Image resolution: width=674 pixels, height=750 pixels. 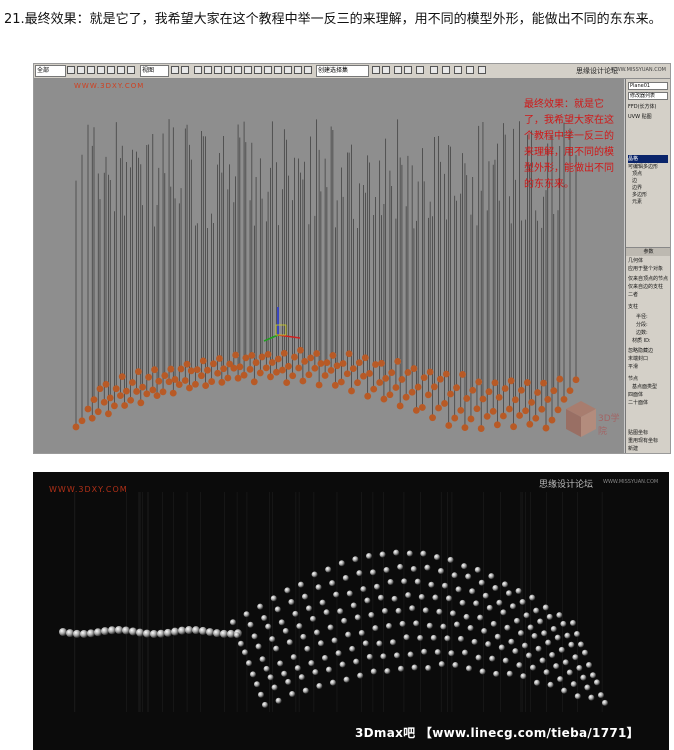 I want to click on percent-snap-icon, so click(x=218, y=70).